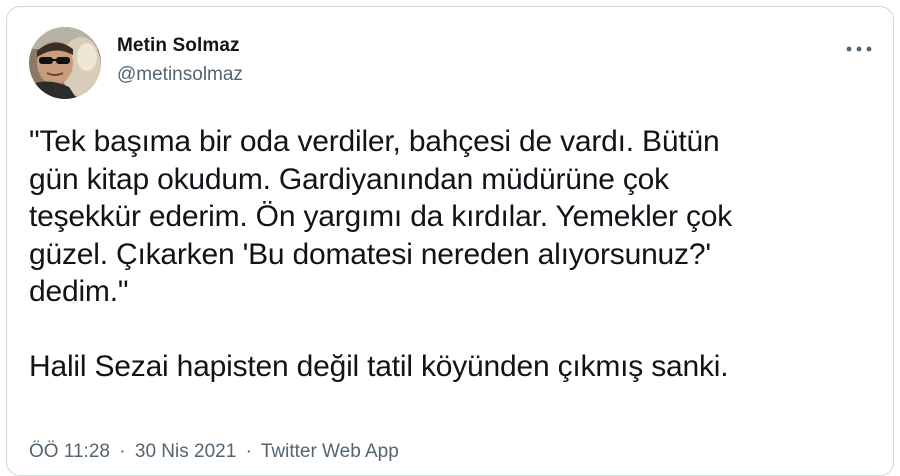 Image resolution: width=900 pixels, height=476 pixels. I want to click on avatar, so click(65, 63).